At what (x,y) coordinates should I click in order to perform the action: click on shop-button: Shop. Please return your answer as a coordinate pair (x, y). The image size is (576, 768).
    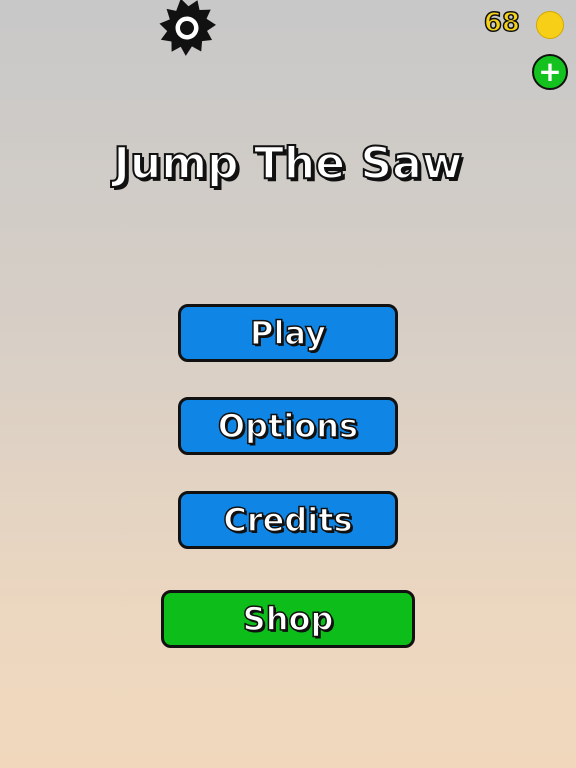
    Looking at the image, I should click on (288, 619).